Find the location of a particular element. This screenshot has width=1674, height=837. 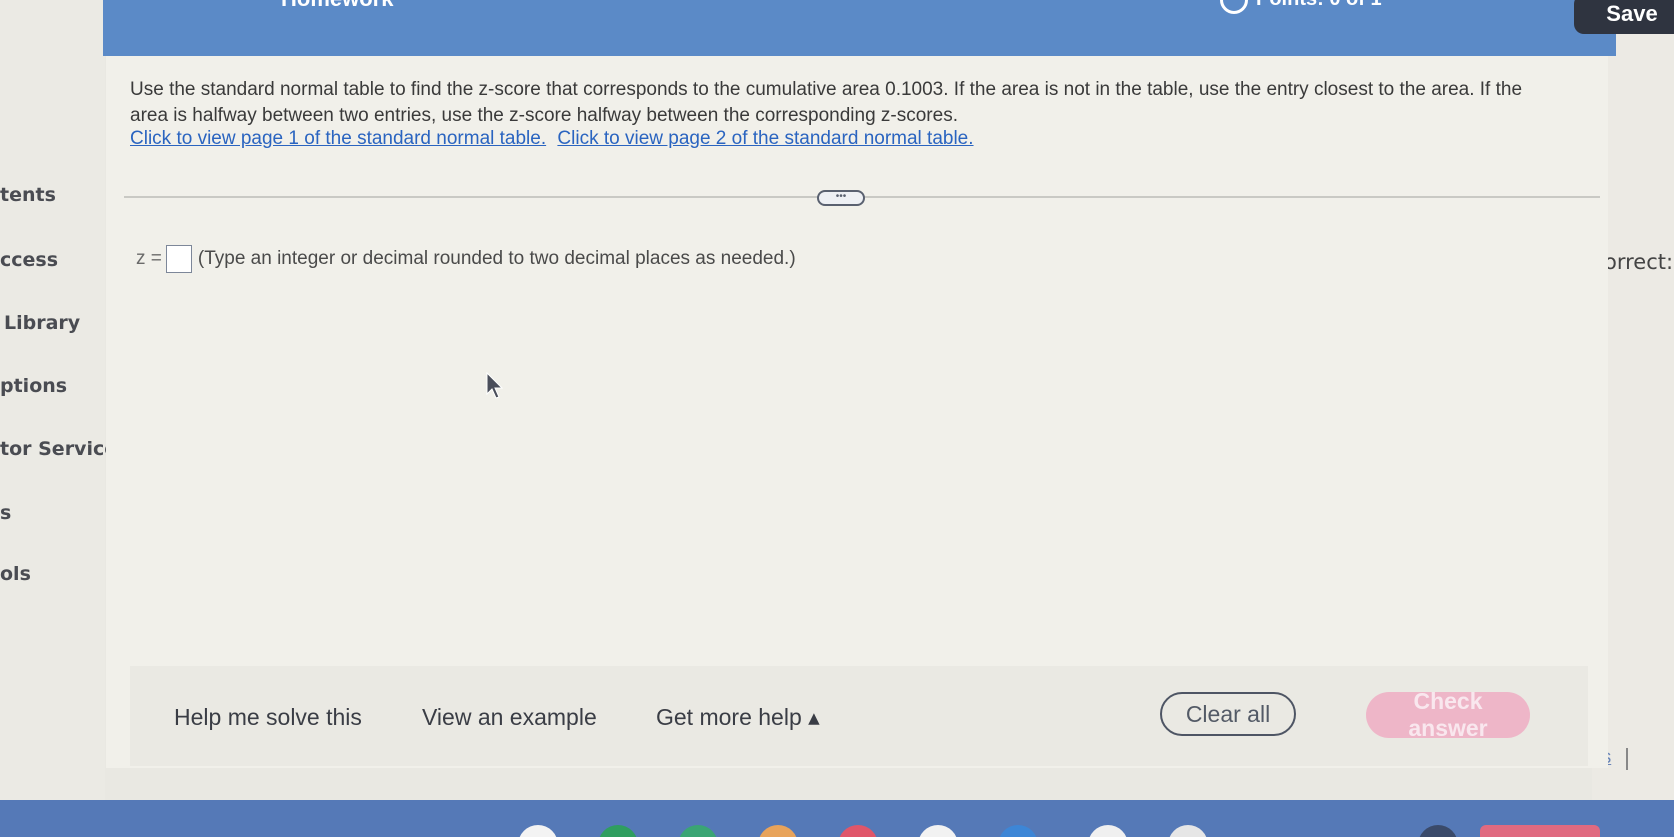

check-answer-button: Check answer is located at coordinates (1448, 714).